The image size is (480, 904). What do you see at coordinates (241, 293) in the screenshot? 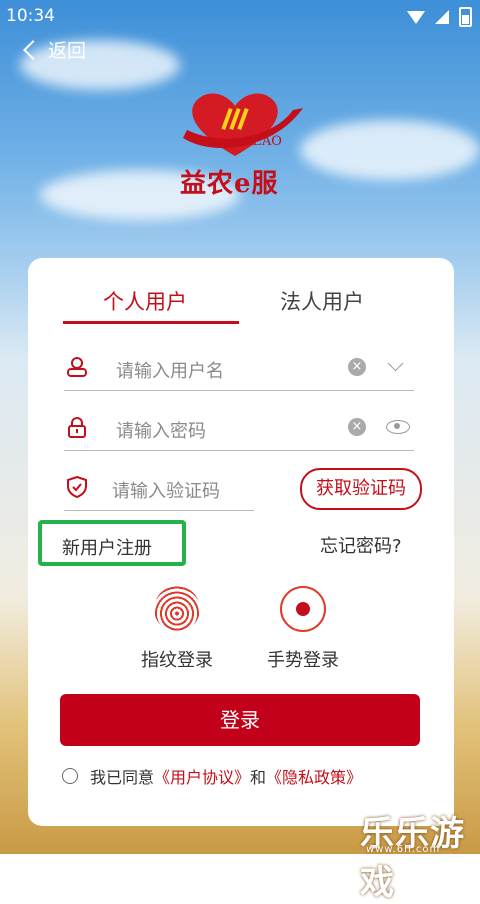
I see `user-type-tabs: 个人用户 法人用户` at bounding box center [241, 293].